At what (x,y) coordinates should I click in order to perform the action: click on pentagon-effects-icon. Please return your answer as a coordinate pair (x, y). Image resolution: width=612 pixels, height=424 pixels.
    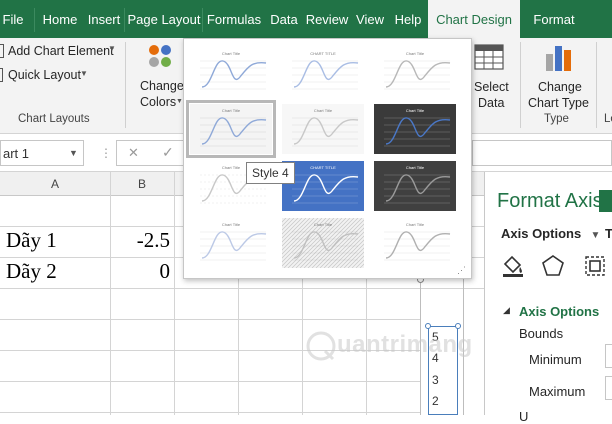
    Looking at the image, I should click on (553, 266).